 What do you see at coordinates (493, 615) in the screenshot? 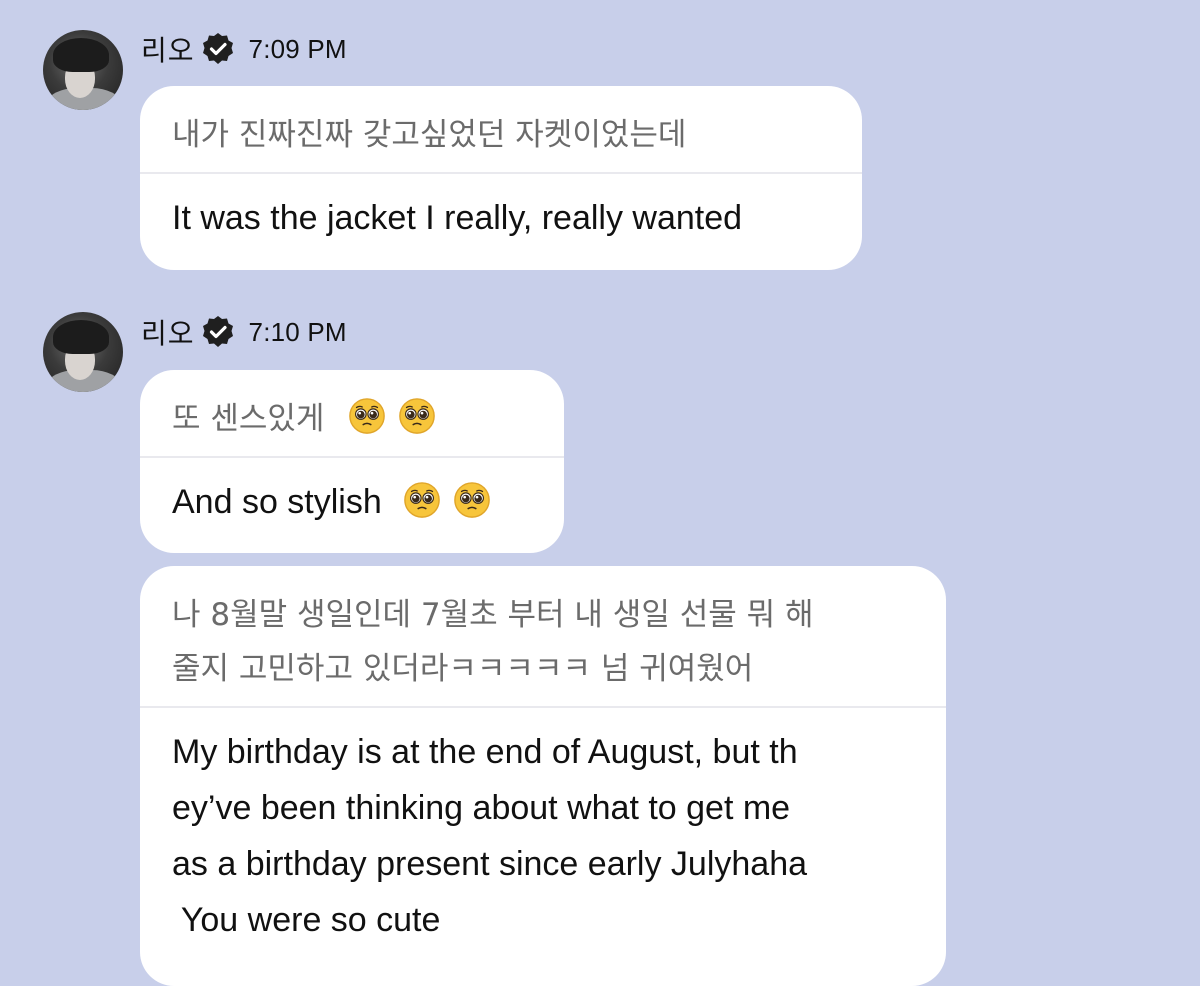
I see `korean-text-line: 나 8월말 생일인데 7월초 부터 내 생일 선물 뭐 해` at bounding box center [493, 615].